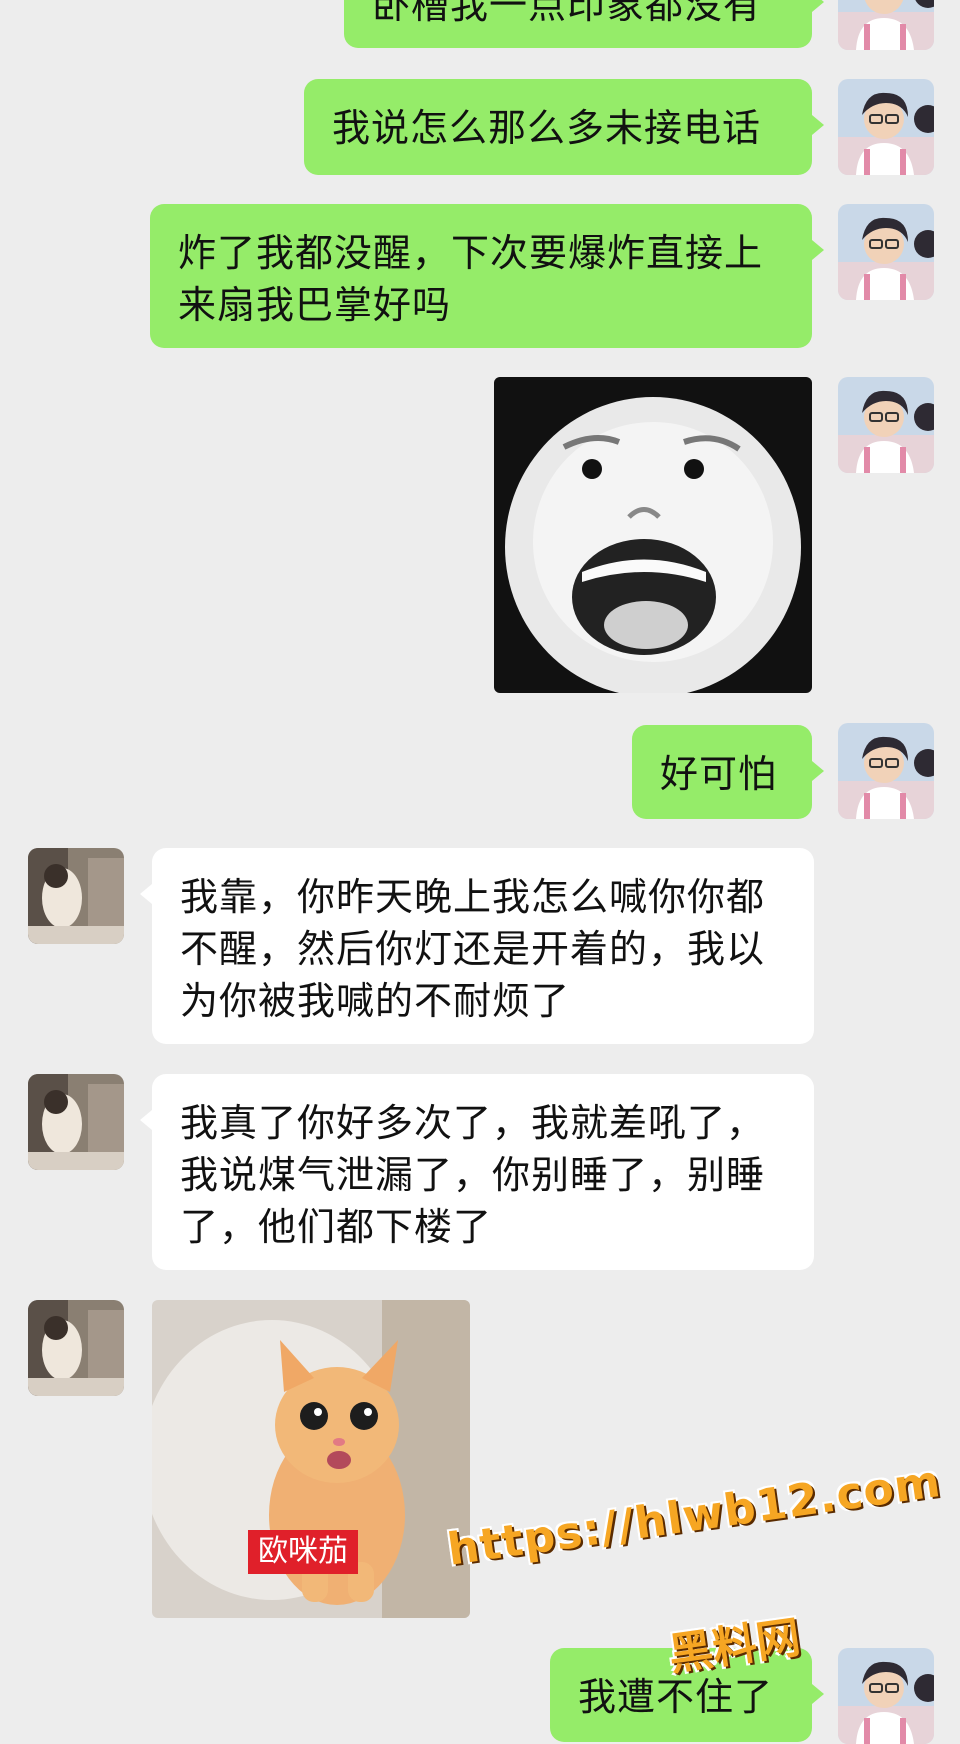 The width and height of the screenshot is (960, 1744). Describe the element at coordinates (487, 276) in the screenshot. I see `message-bubble-sent: 炸了我都没醒，下次要爆炸直接上来扇我巴掌好吗` at that location.